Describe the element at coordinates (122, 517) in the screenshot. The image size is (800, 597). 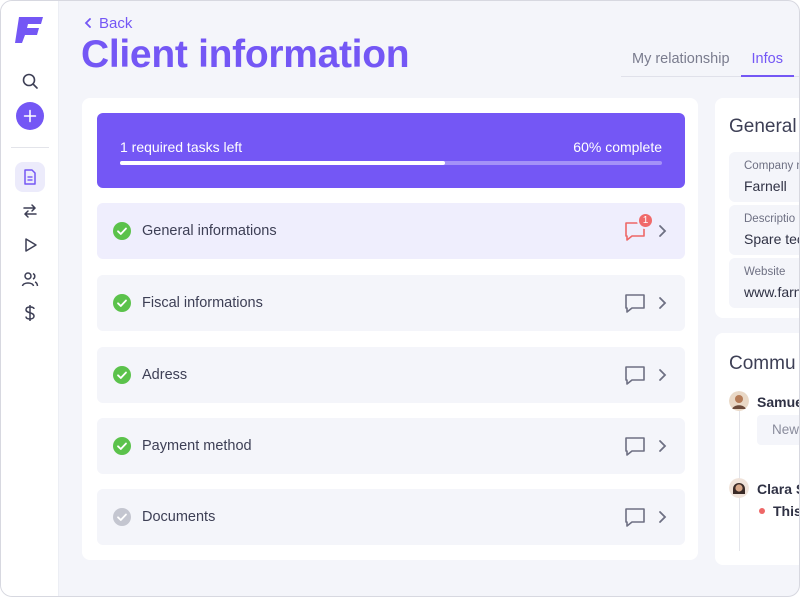
I see `check-circle-pending-icon` at that location.